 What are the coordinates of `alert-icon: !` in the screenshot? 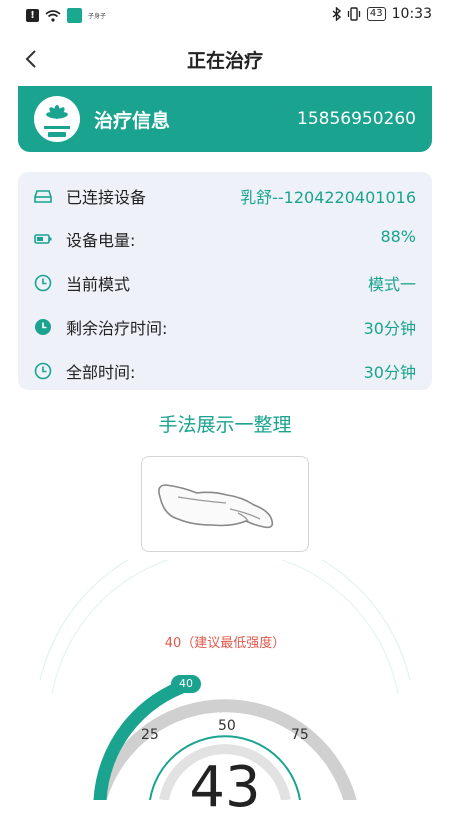 It's located at (32, 15).